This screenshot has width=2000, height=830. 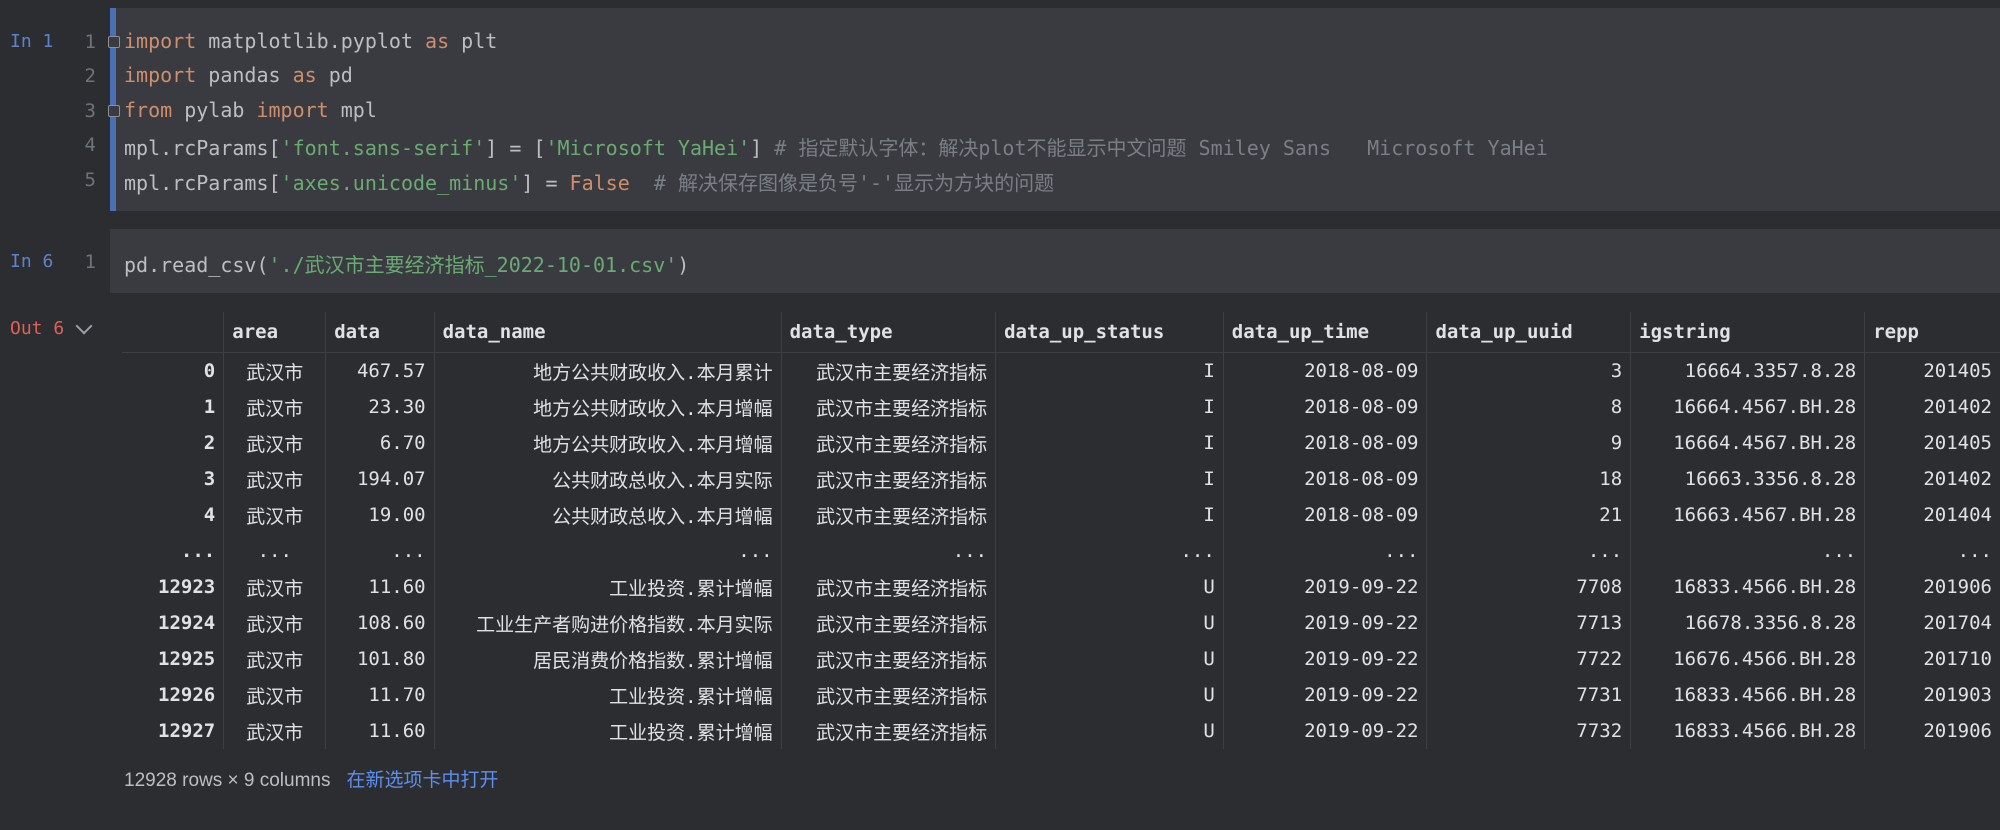 I want to click on cell-prompt: In 6, so click(x=32, y=261).